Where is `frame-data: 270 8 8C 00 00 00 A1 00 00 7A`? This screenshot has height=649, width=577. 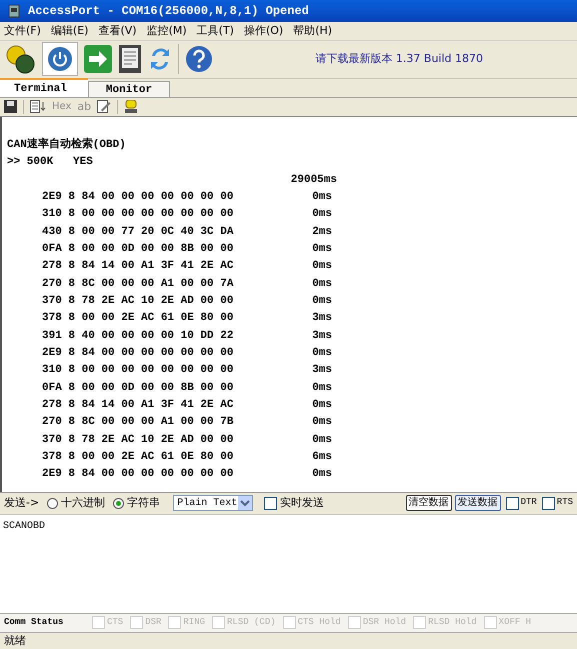 frame-data: 270 8 8C 00 00 00 A1 00 00 7A is located at coordinates (138, 284).